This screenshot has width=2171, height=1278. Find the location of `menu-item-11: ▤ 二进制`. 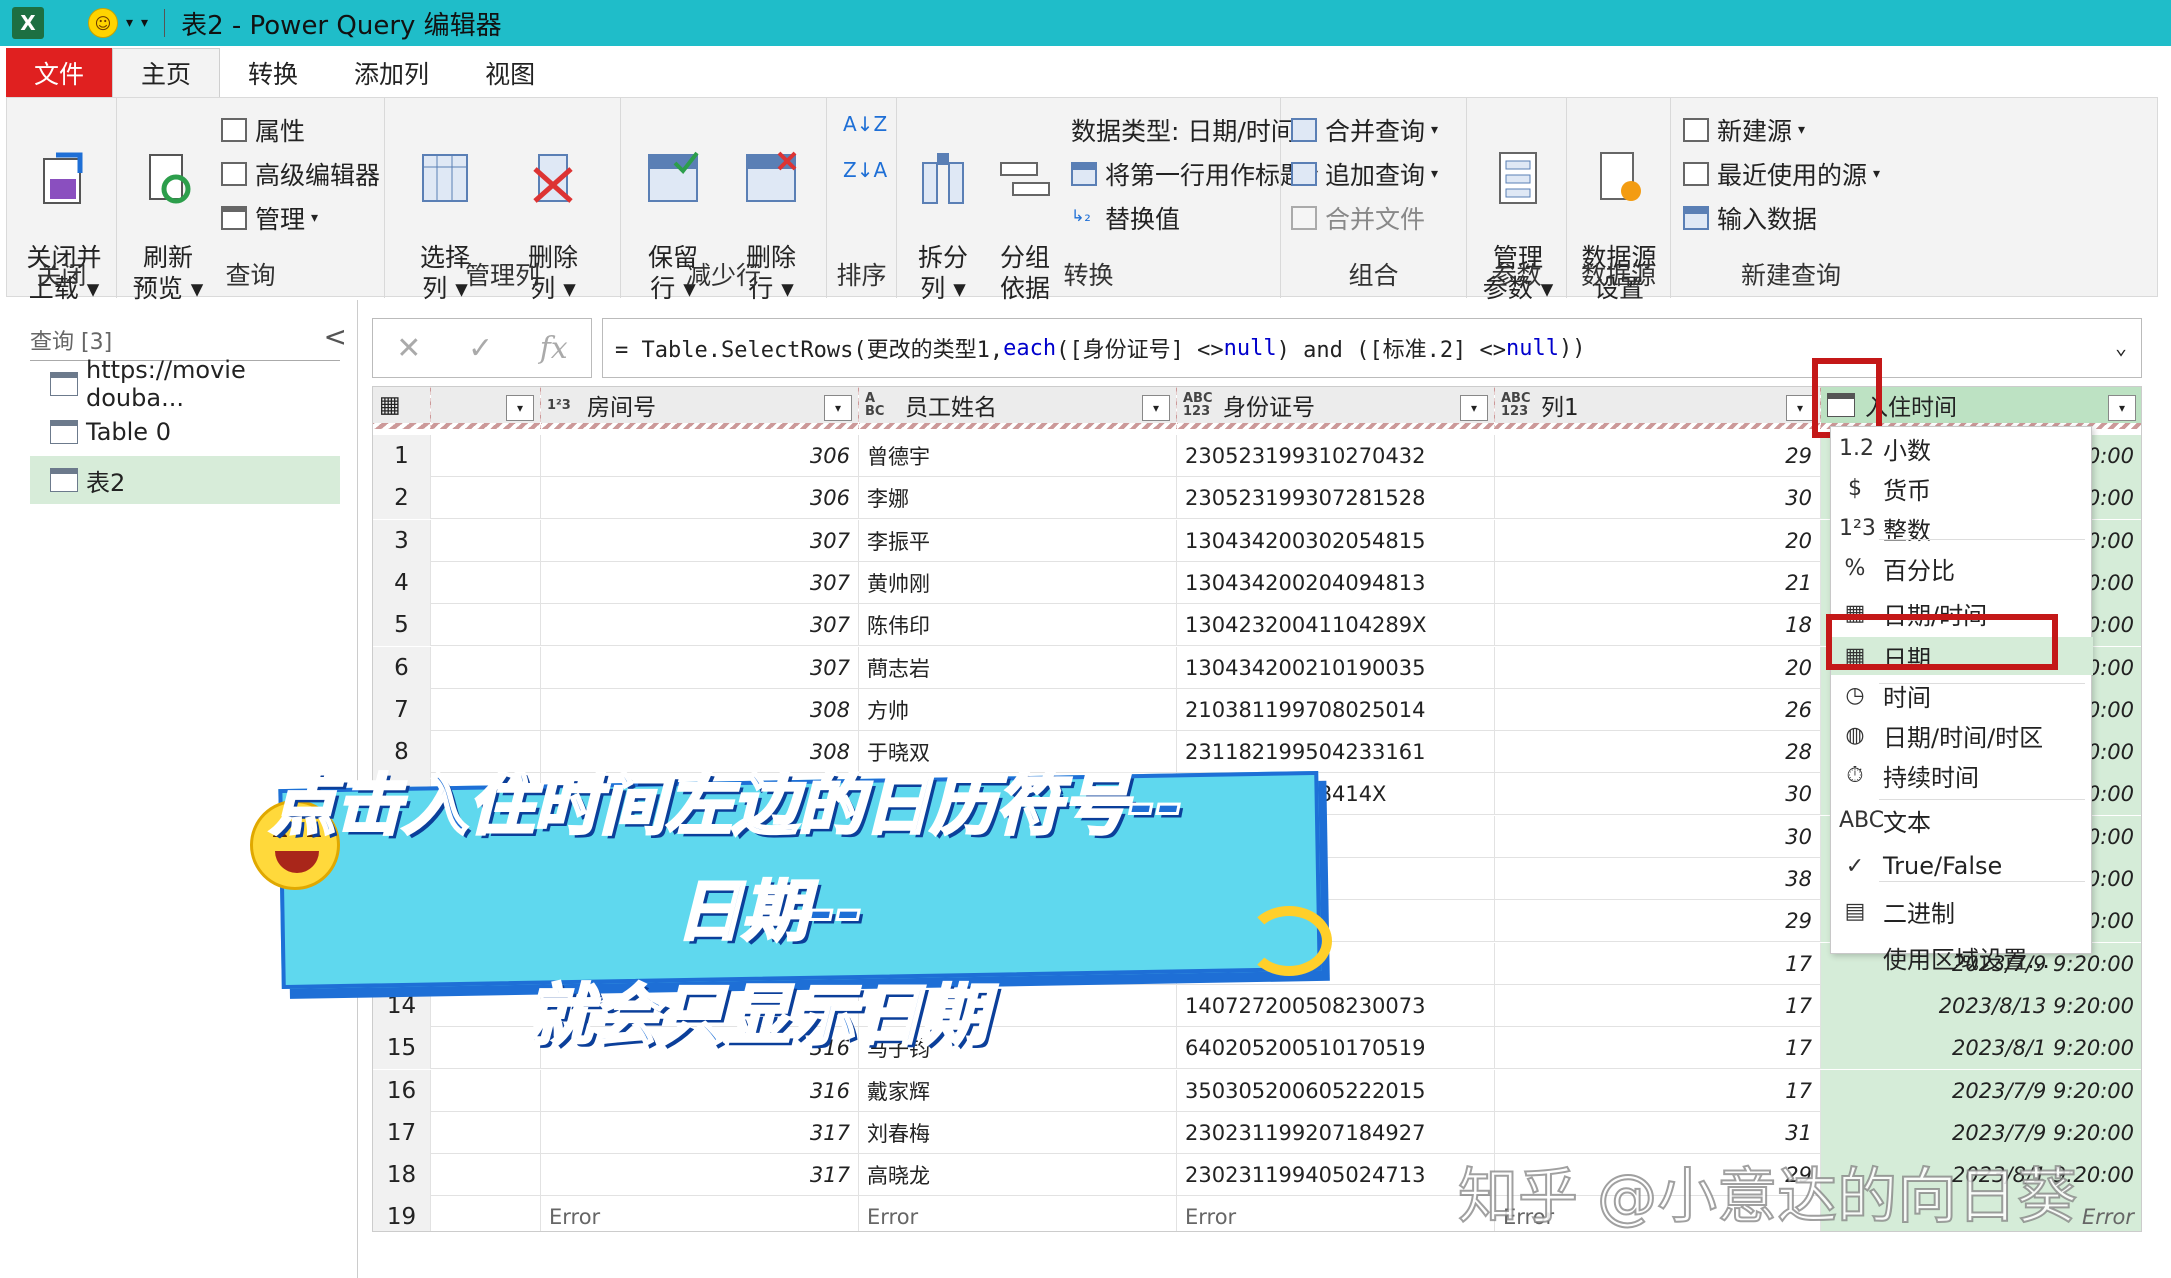

menu-item-11: ▤ 二进制 is located at coordinates (1962, 912).